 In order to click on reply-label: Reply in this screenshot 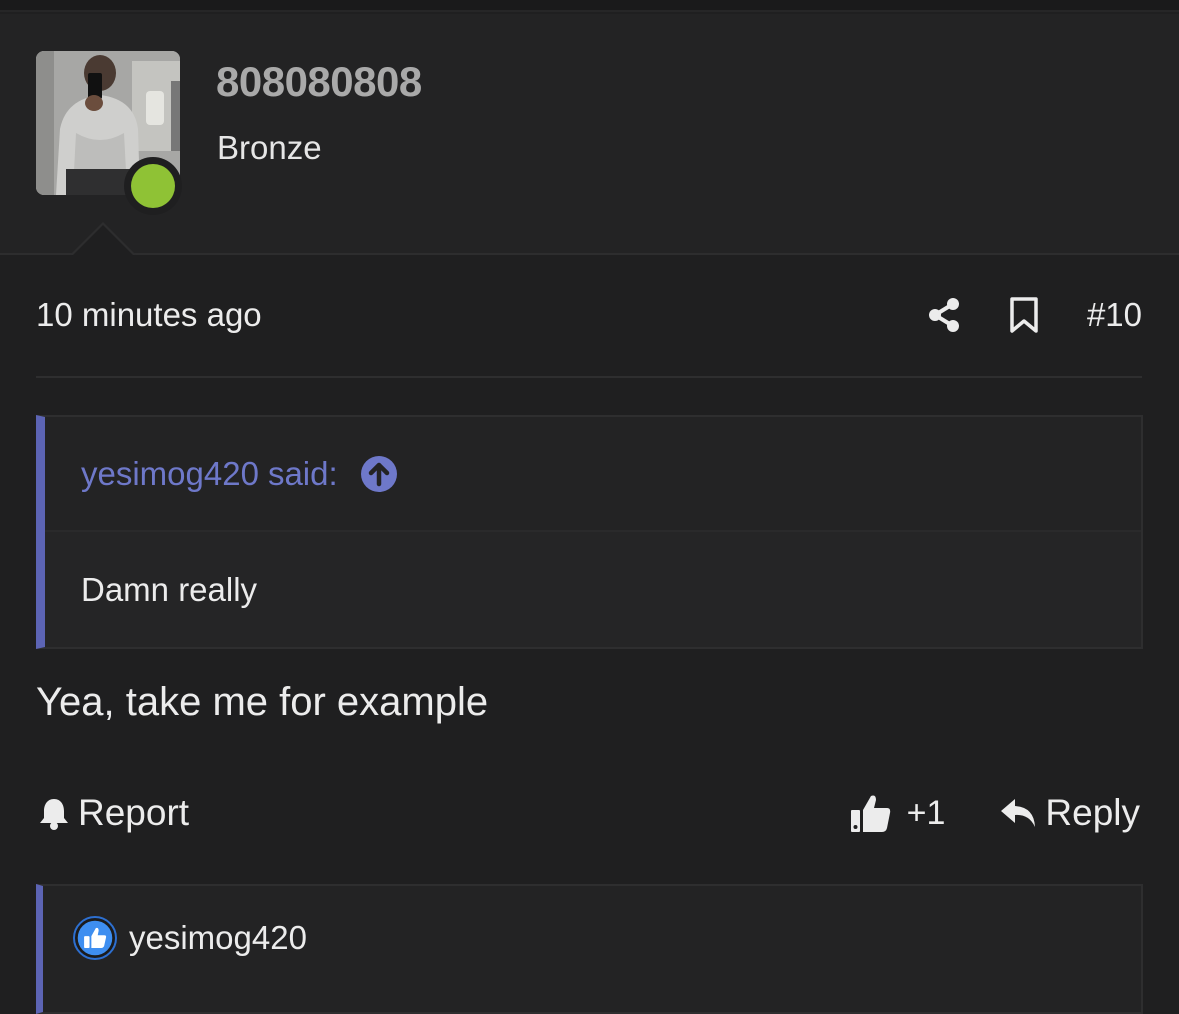, I will do `click(1092, 812)`.